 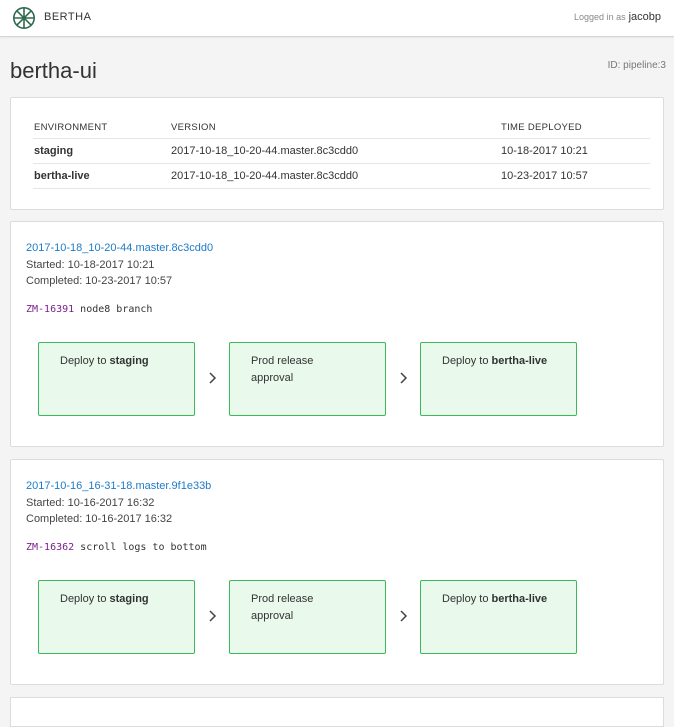 What do you see at coordinates (118, 486) in the screenshot?
I see `release-version-link: 2017-10-16_16-31-18.master.9f1e33b` at bounding box center [118, 486].